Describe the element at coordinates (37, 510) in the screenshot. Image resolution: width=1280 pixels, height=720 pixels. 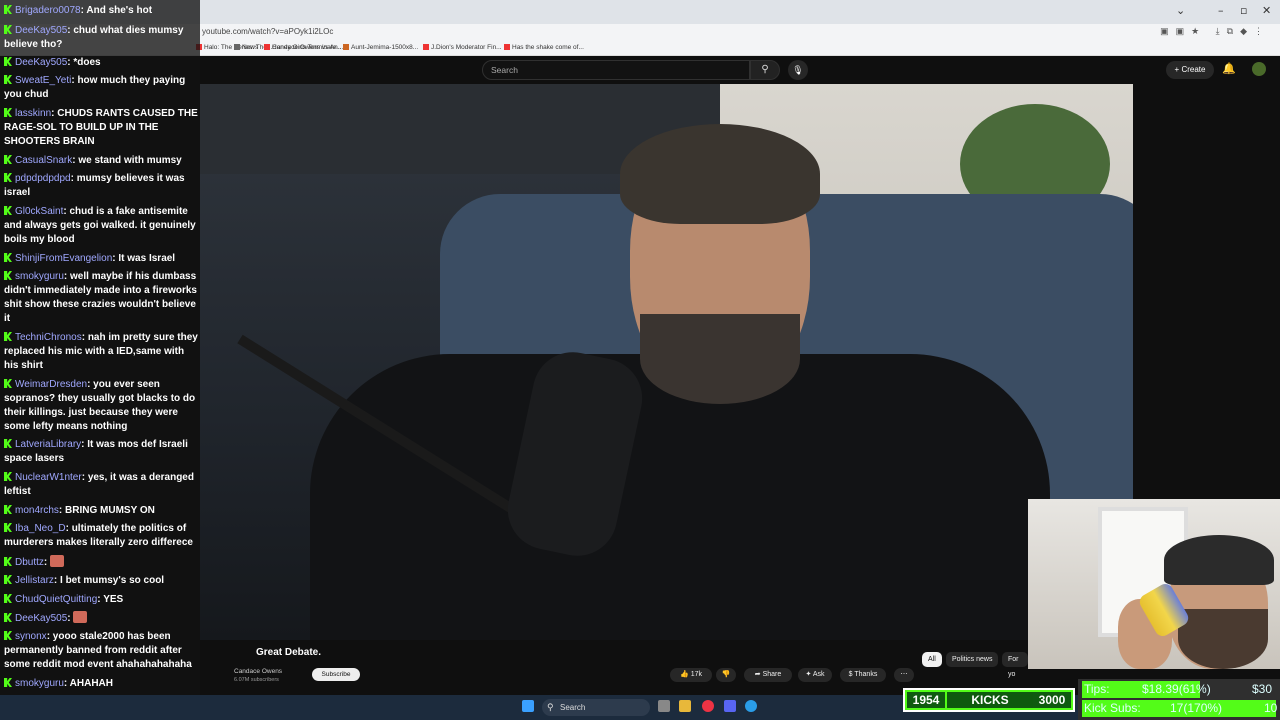
I see `chat-username: mon4rchs` at that location.